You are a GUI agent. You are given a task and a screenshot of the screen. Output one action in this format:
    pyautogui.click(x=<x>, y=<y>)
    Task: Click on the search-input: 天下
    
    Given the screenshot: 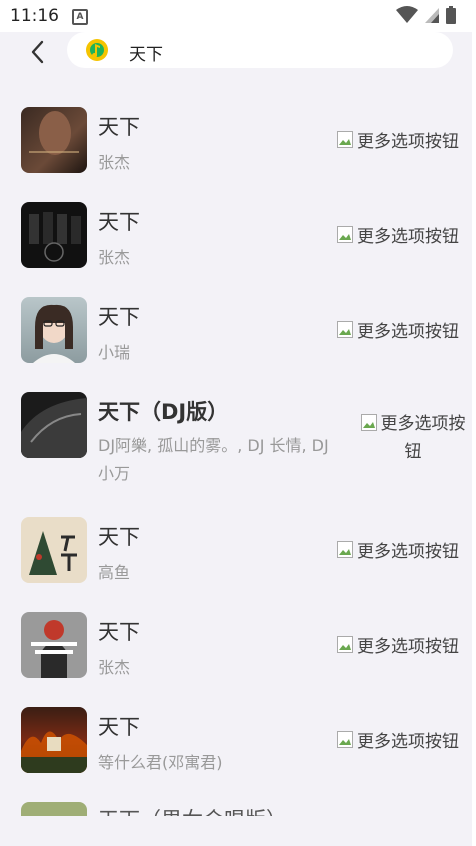 What is the action you would take?
    pyautogui.click(x=260, y=50)
    